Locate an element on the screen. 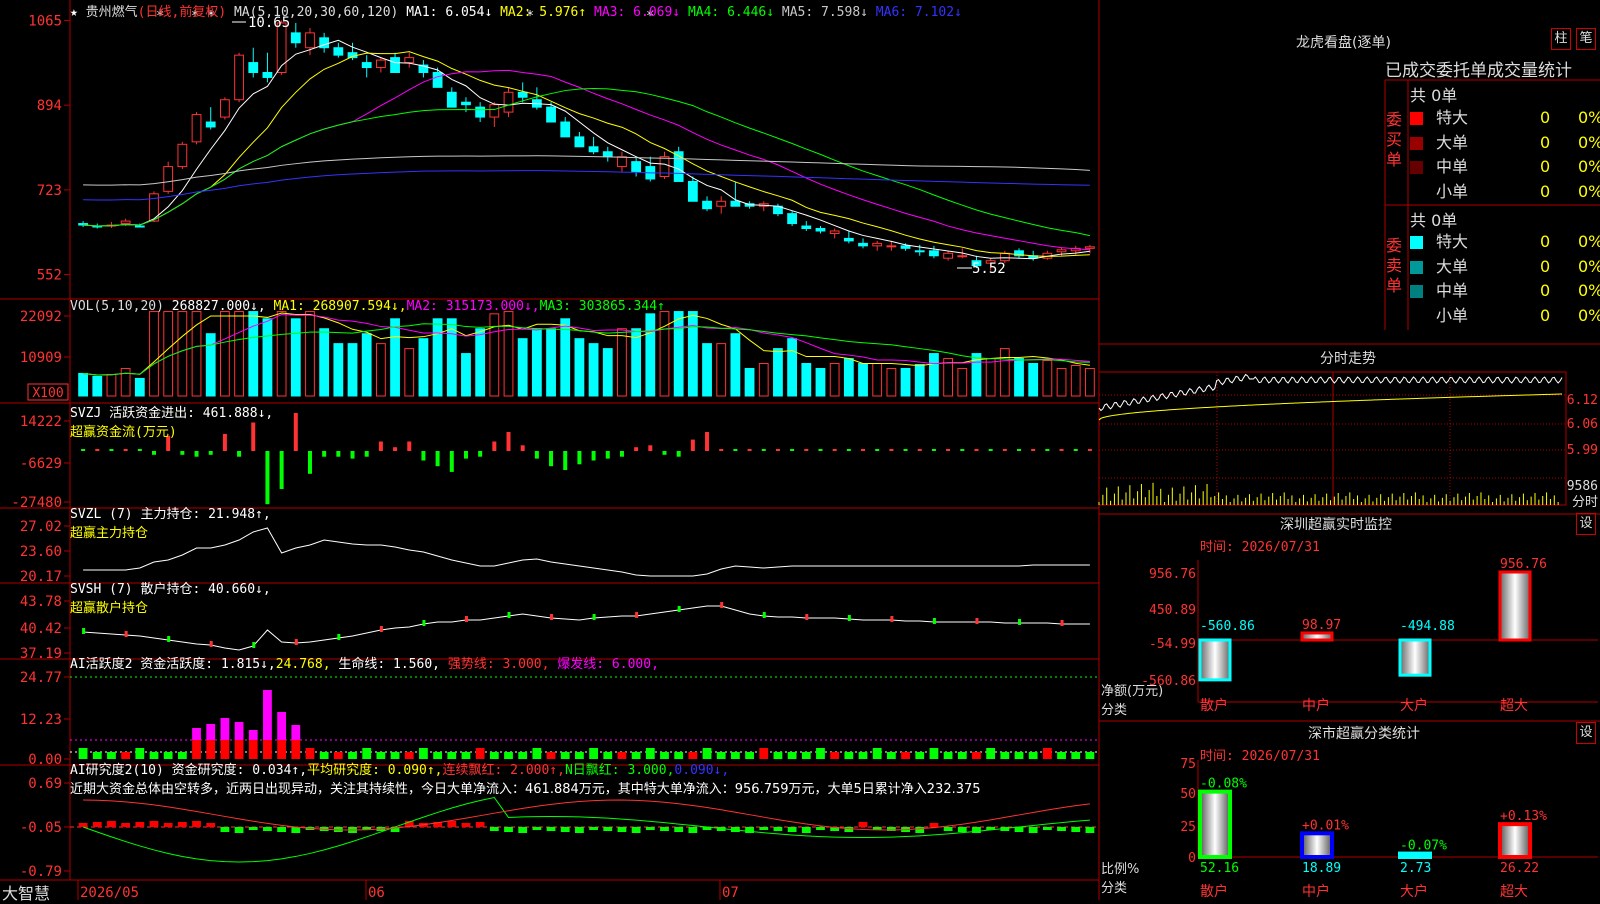 This screenshot has height=904, width=1600. stats-title: 已成交委托单成交量统计 is located at coordinates (1478, 71).